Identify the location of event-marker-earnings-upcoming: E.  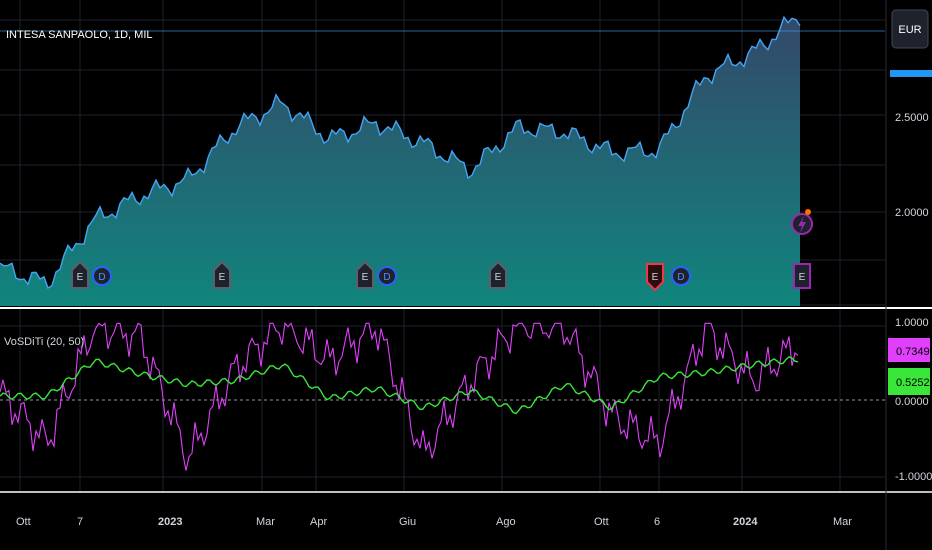
(802, 276).